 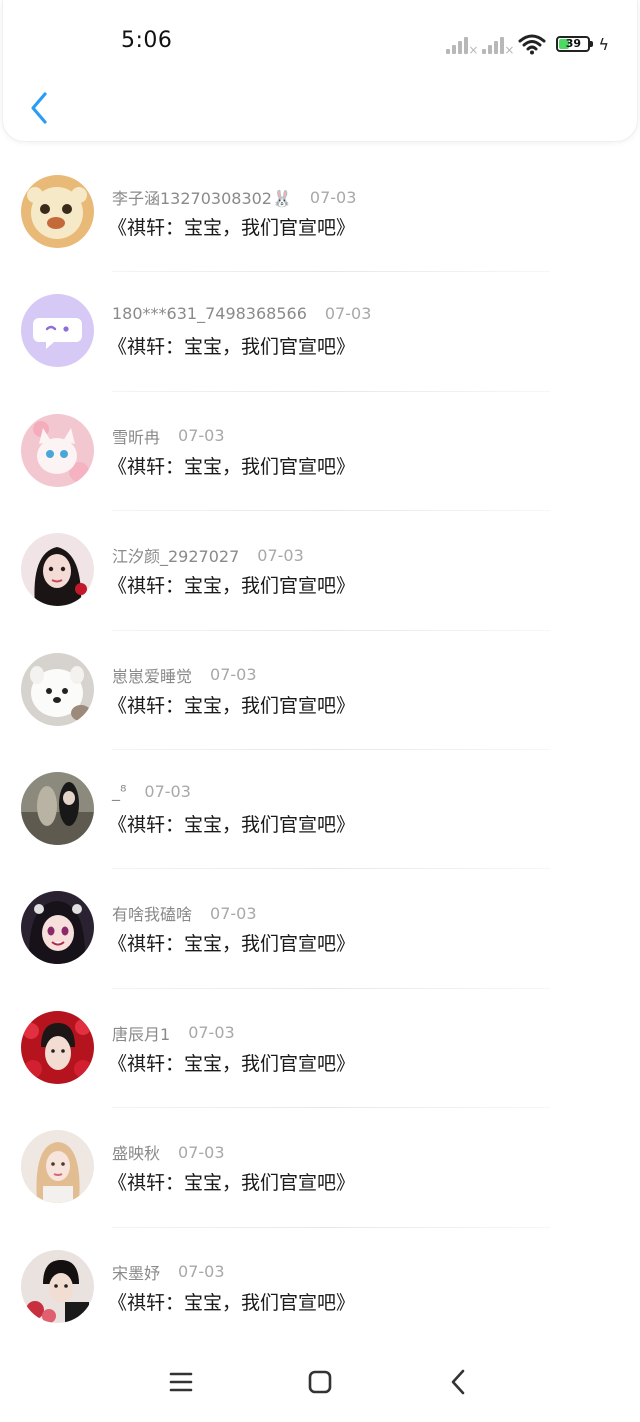 I want to click on comment-meta: 李子涵13270308302🐰 07-03, so click(x=234, y=197).